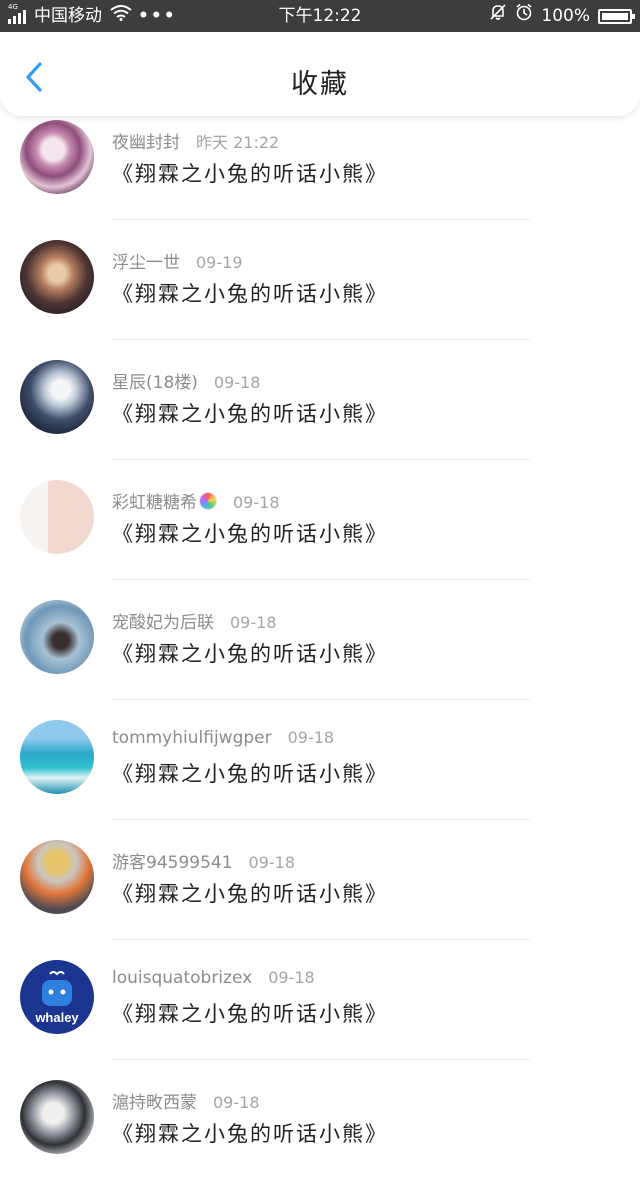  What do you see at coordinates (616, 16) in the screenshot?
I see `battery-icon` at bounding box center [616, 16].